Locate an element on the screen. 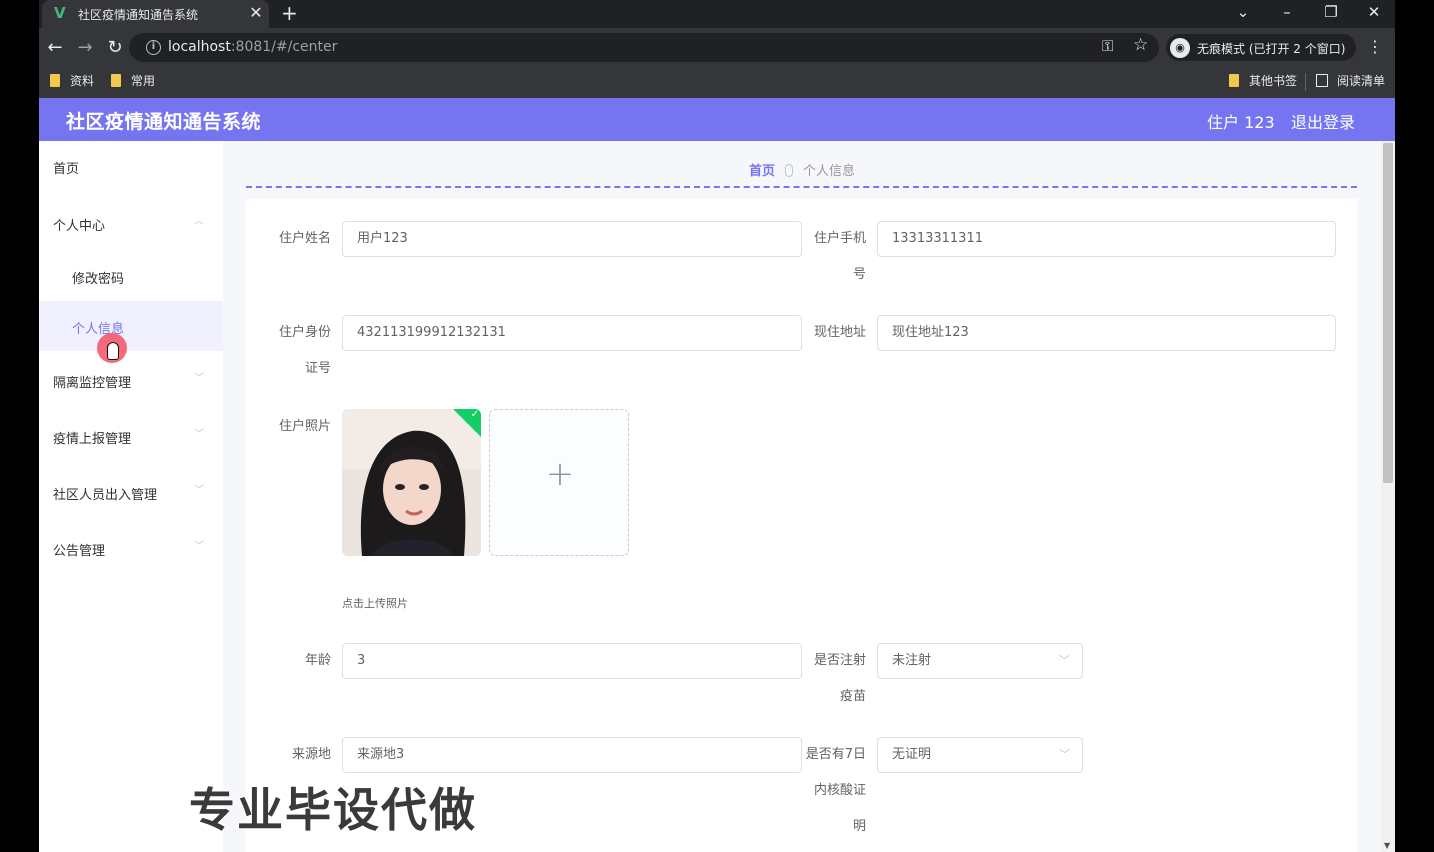 The width and height of the screenshot is (1434, 852). address-input: 现住地址123 is located at coordinates (1106, 333).